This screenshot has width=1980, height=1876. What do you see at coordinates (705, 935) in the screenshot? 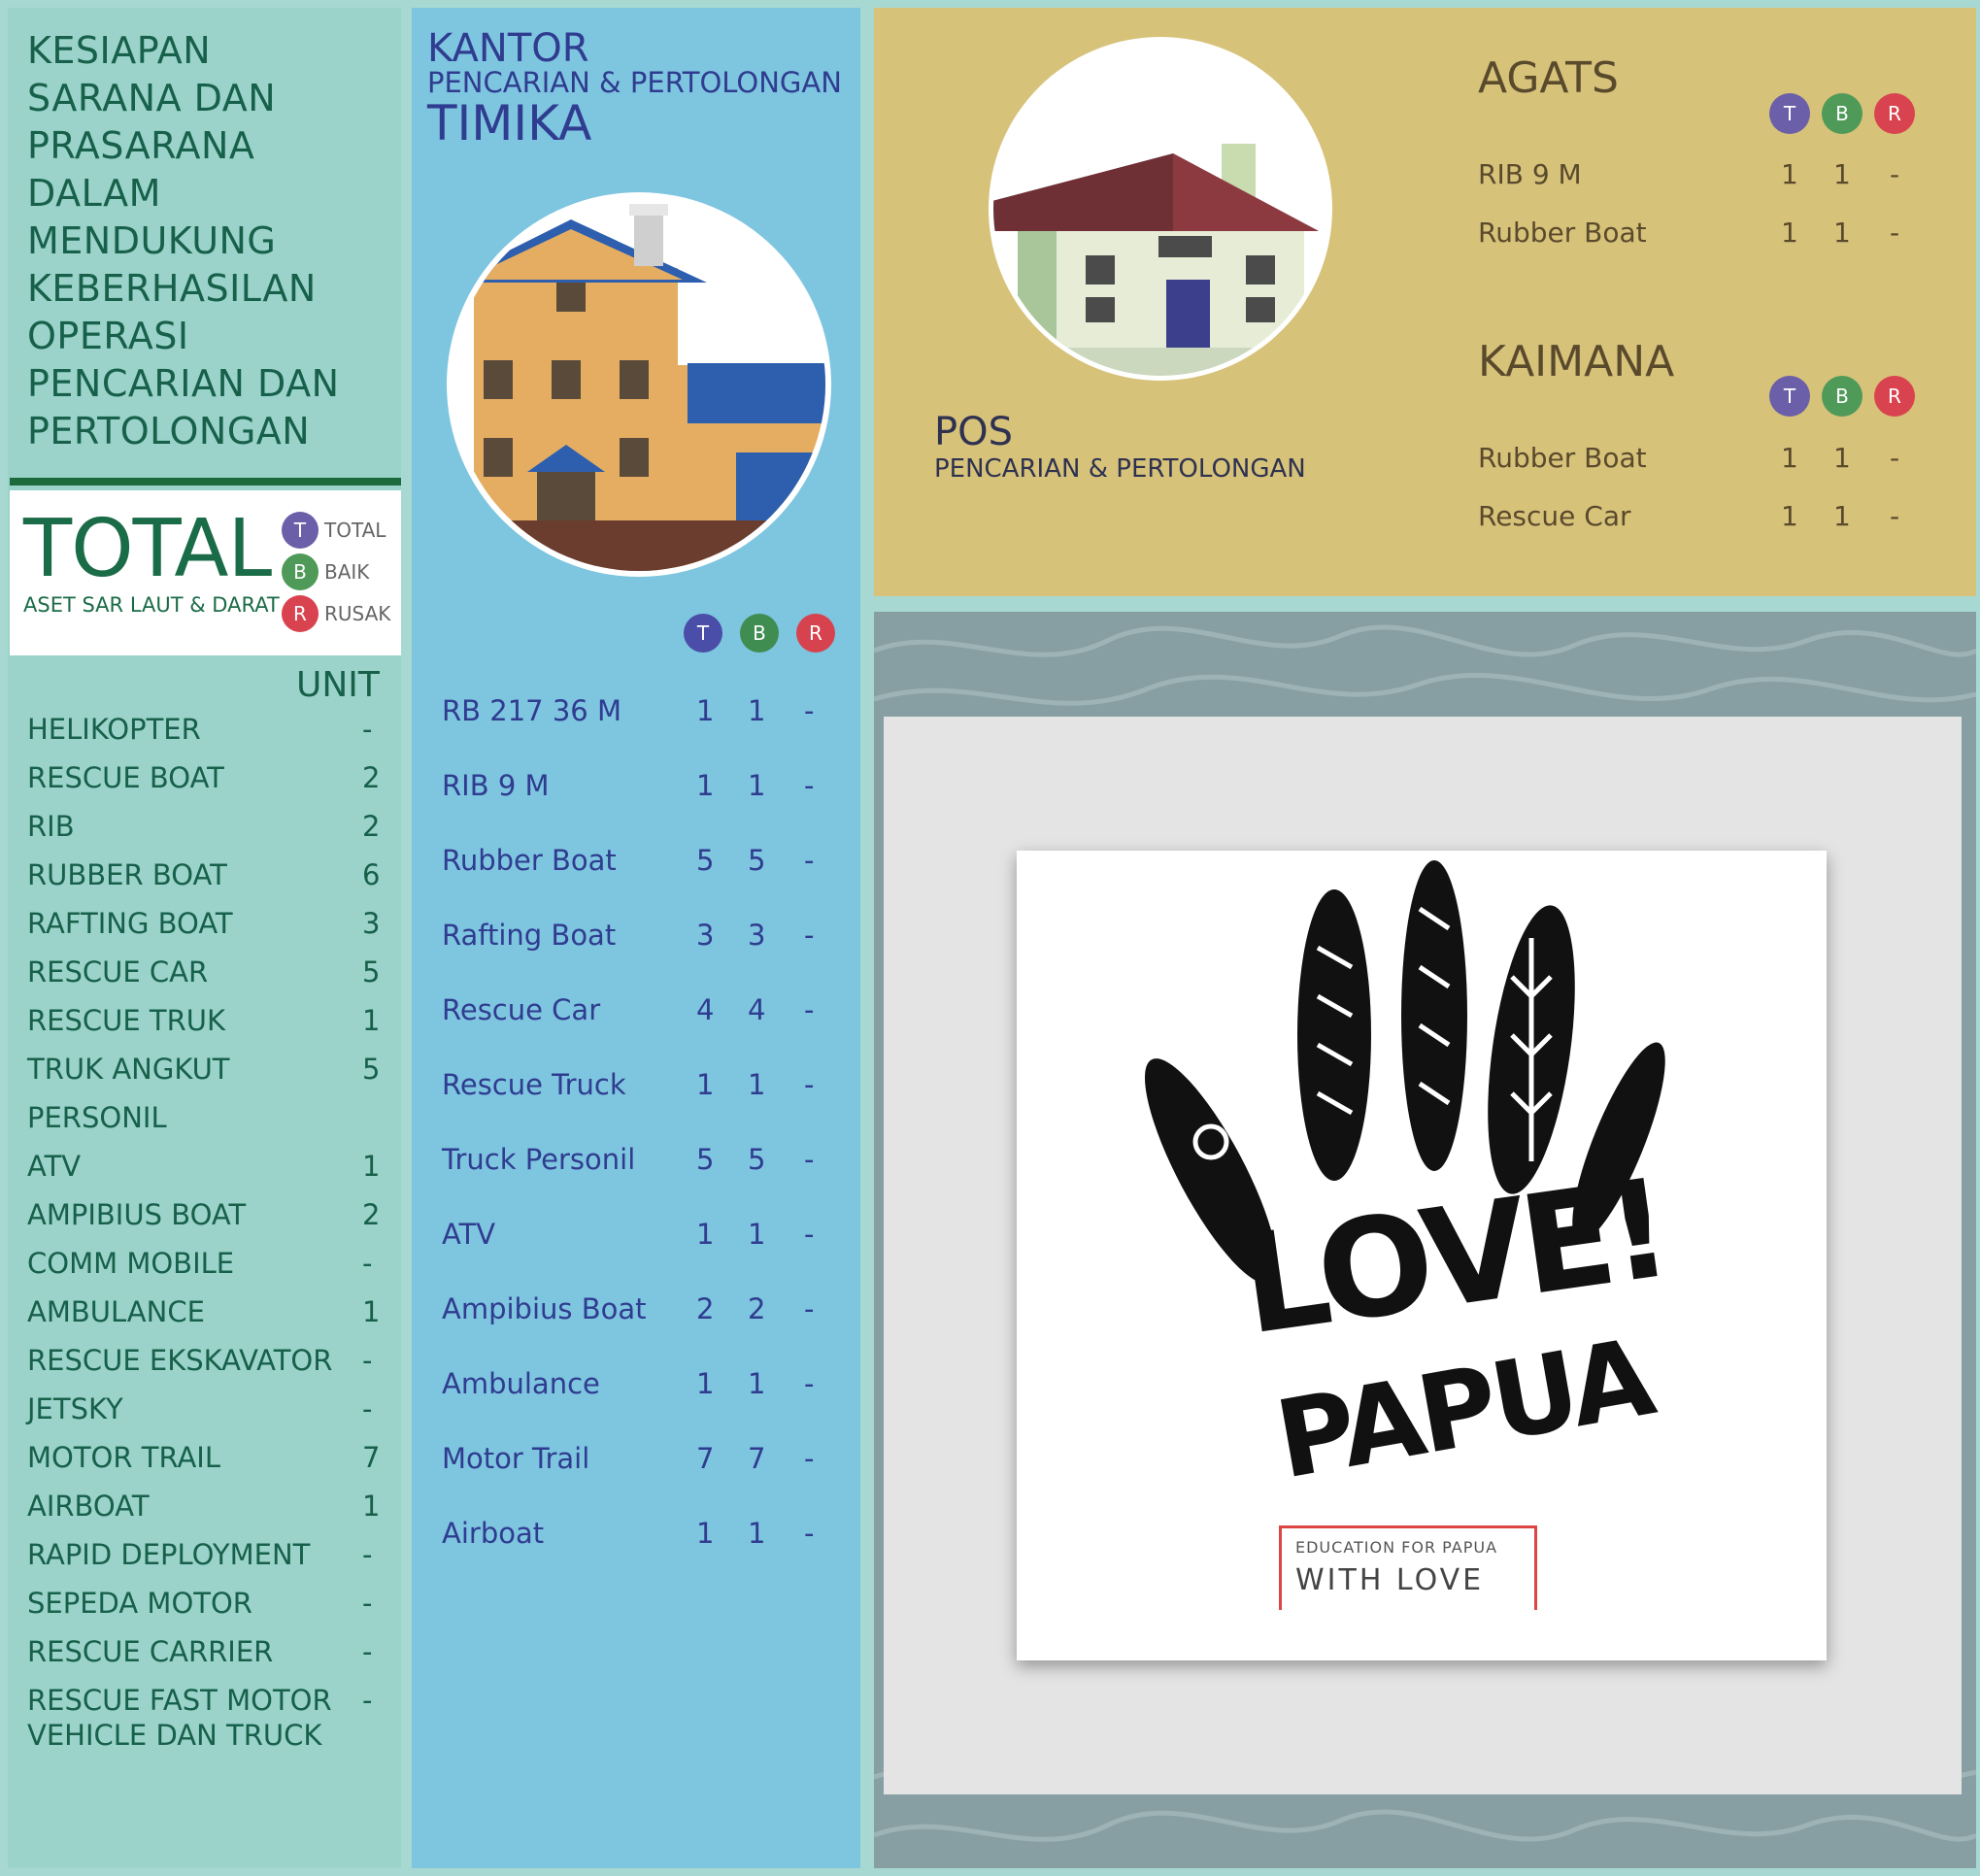
I see `row-t: 3` at bounding box center [705, 935].